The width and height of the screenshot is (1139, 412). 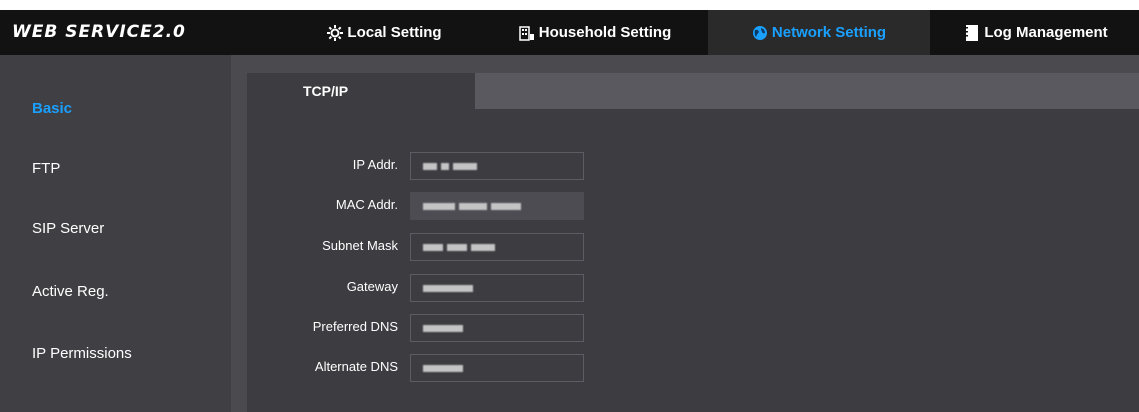 I want to click on sidebar-item-basic: Basic, so click(x=52, y=108).